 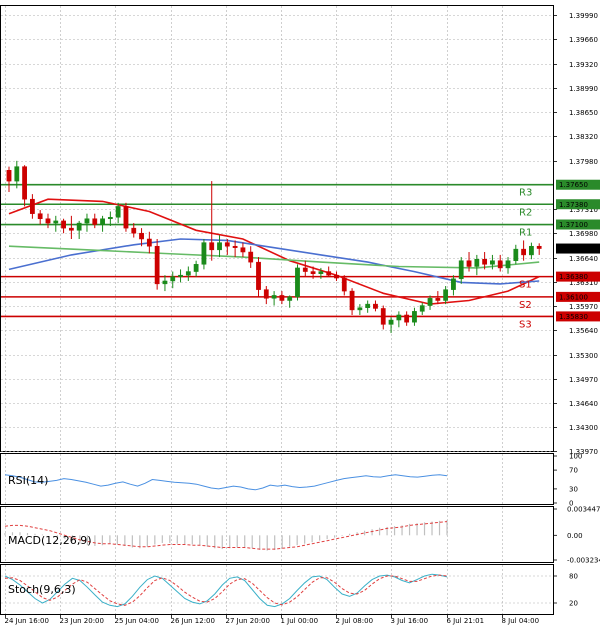 What do you see at coordinates (583, 356) in the screenshot?
I see `price-tick-label: 1.35300` at bounding box center [583, 356].